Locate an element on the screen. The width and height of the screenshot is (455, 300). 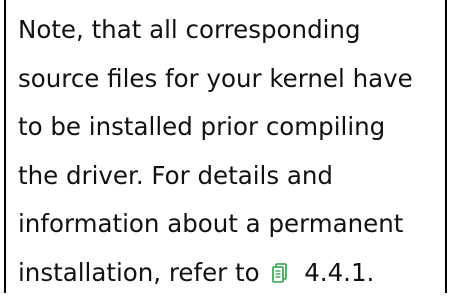
reference-prefix: installation, refer to is located at coordinates (139, 272).